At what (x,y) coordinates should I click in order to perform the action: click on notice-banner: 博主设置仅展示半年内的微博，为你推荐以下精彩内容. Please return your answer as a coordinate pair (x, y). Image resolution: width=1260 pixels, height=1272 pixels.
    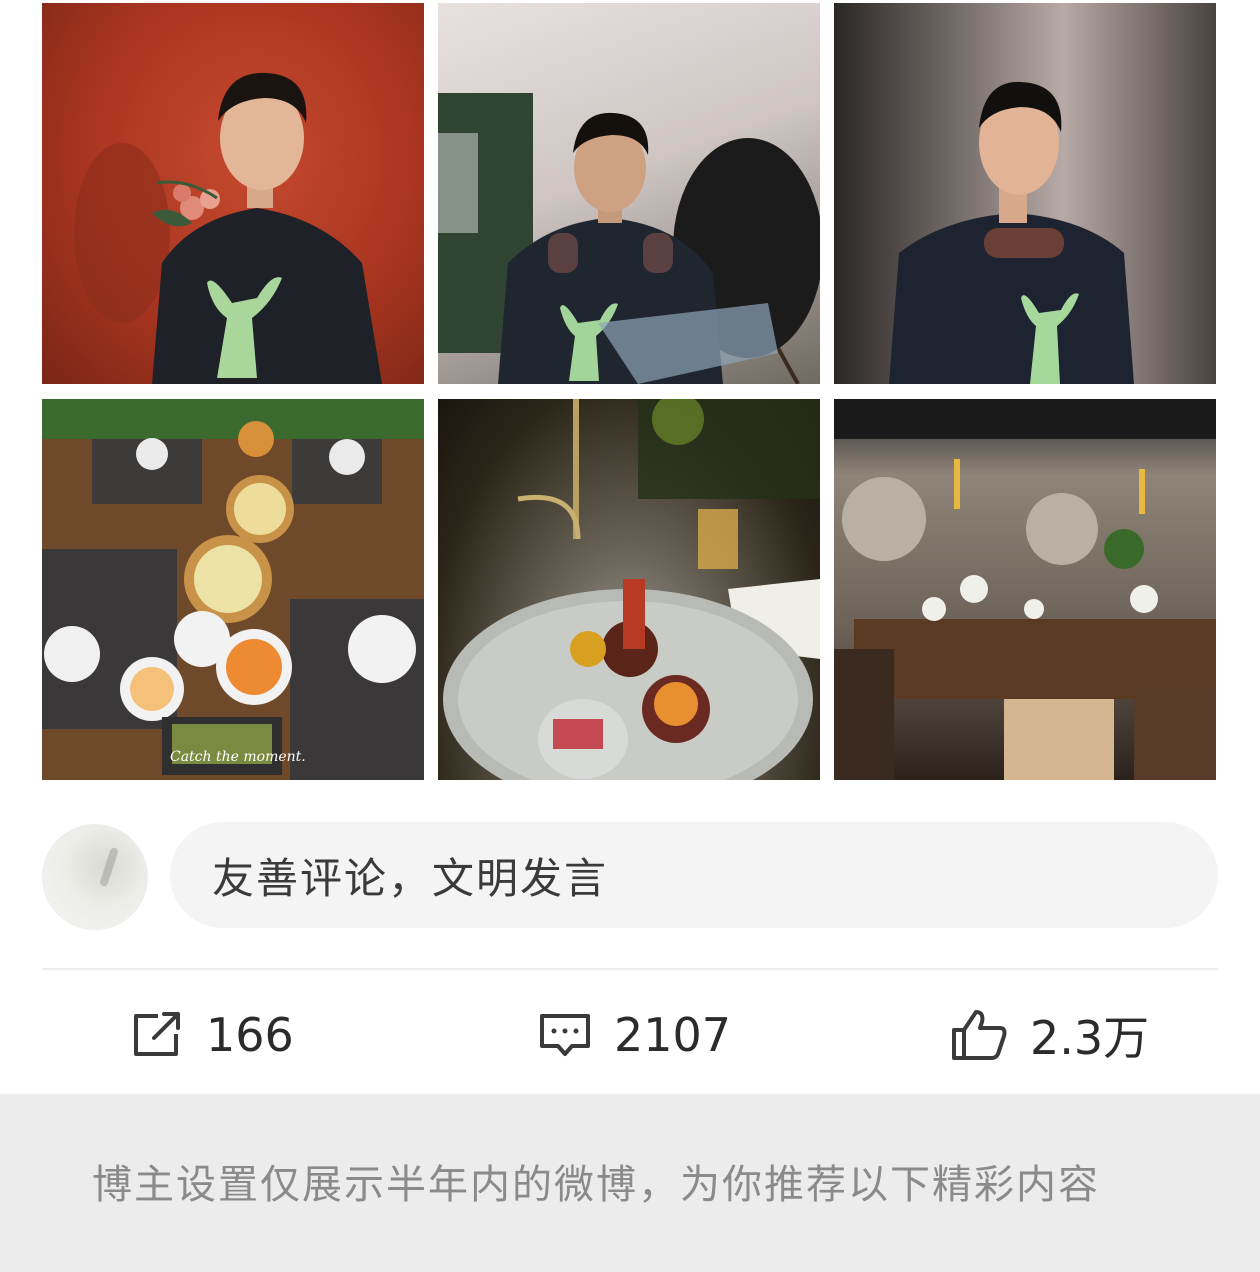
    Looking at the image, I should click on (630, 1183).